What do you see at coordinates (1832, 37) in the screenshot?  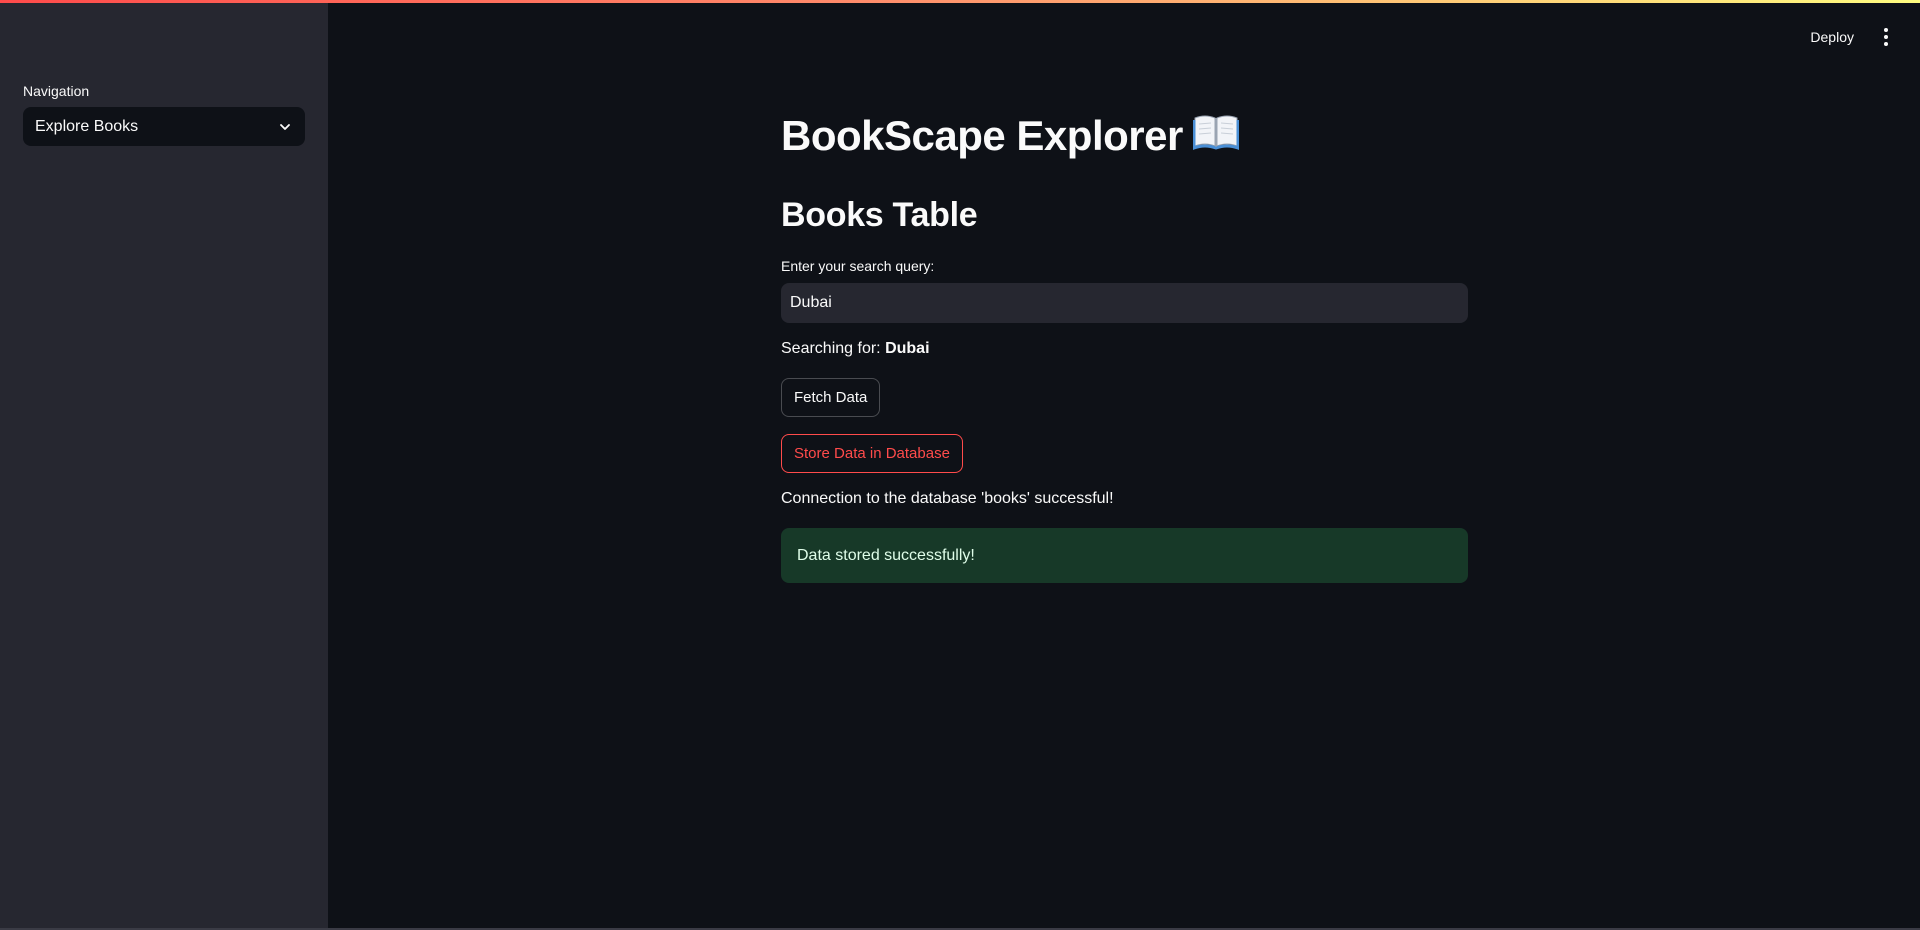 I see `deploy-button: Deploy` at bounding box center [1832, 37].